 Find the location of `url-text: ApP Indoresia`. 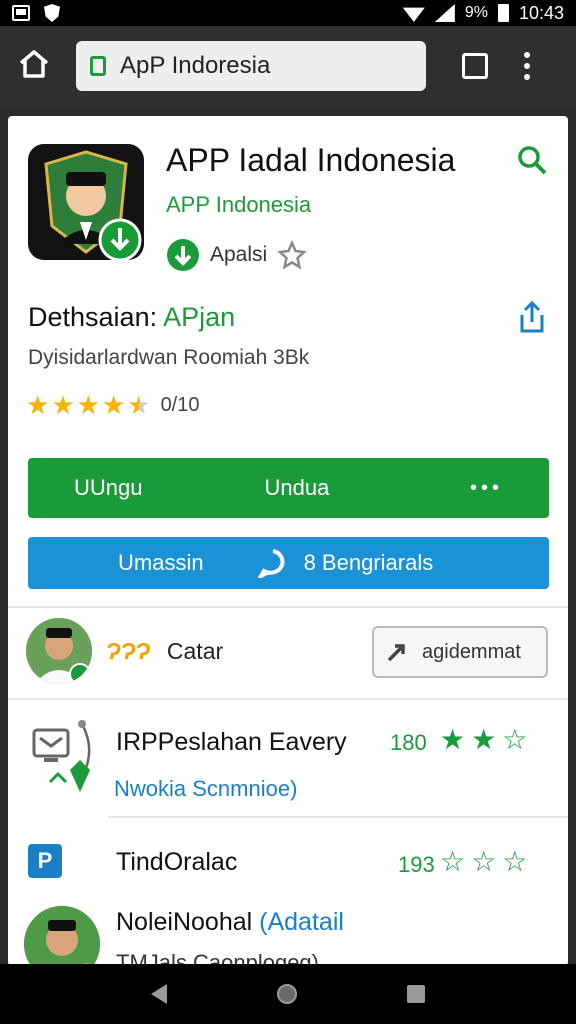

url-text: ApP Indoresia is located at coordinates (195, 65).